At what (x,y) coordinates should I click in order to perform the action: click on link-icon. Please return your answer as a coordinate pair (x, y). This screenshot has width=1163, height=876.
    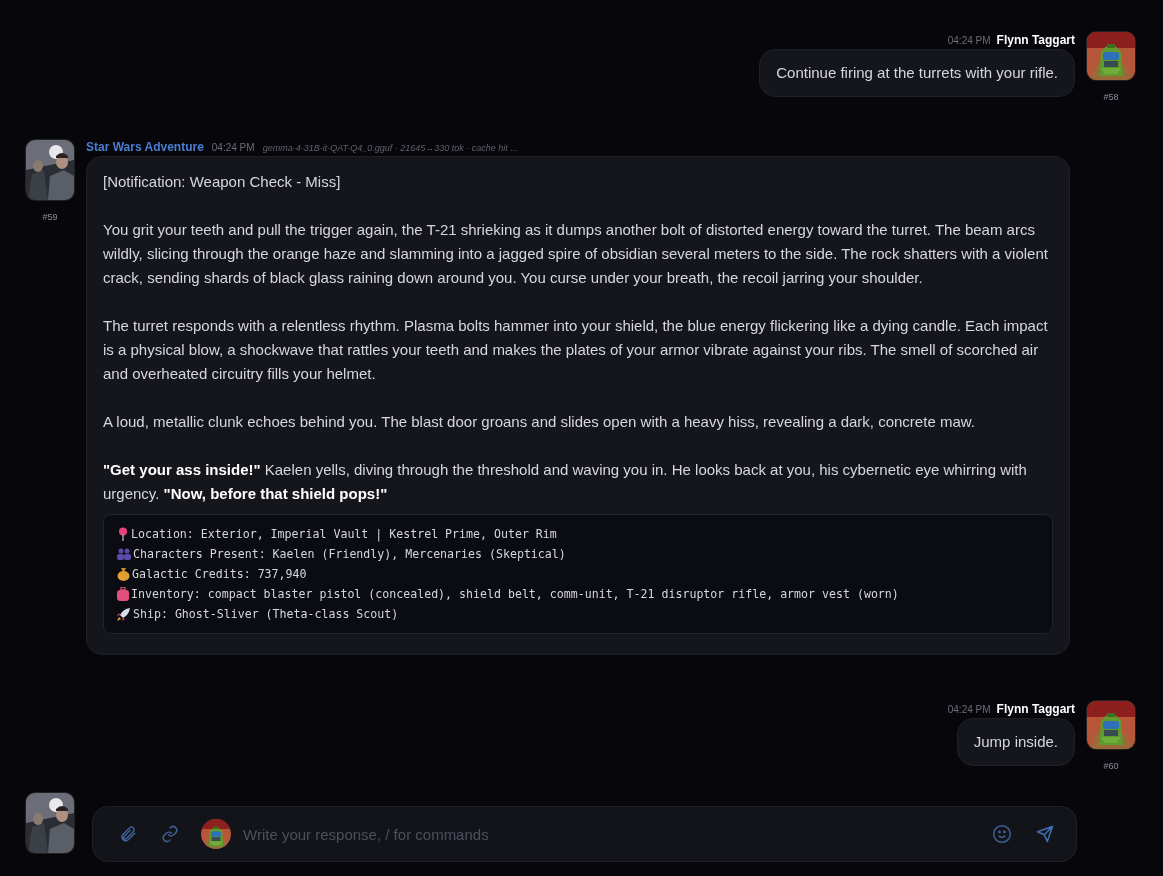
    Looking at the image, I should click on (170, 834).